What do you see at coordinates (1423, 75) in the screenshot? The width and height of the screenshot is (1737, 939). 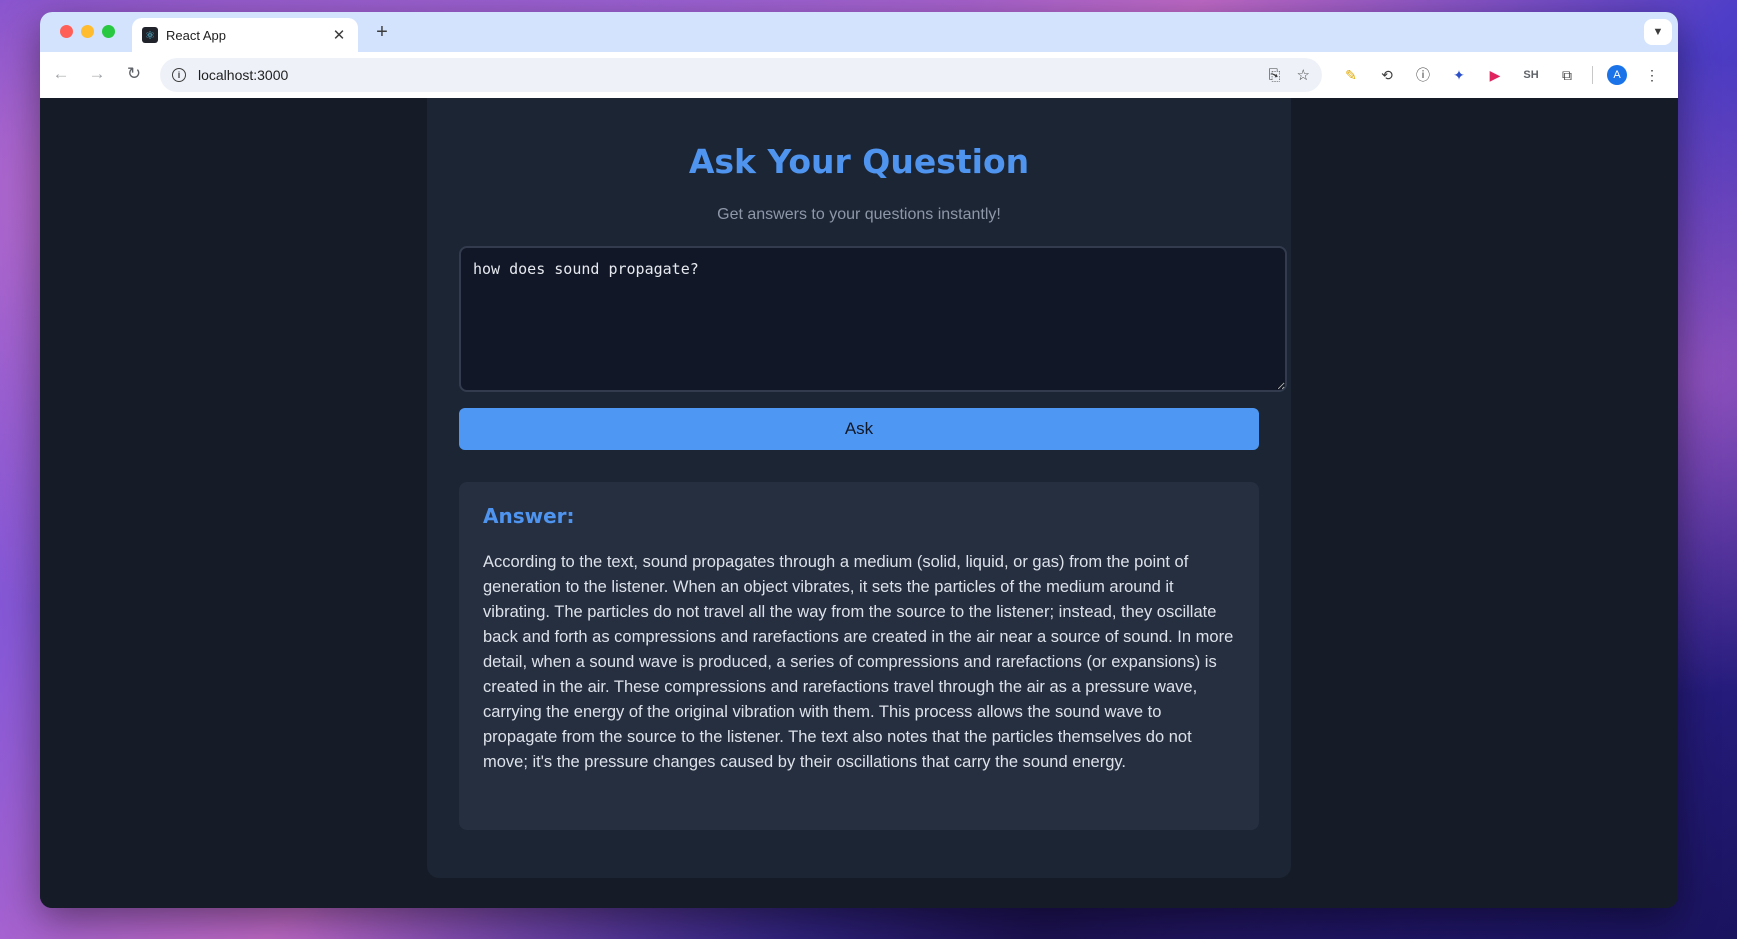 I see `code-extension-icon: ⓘ` at bounding box center [1423, 75].